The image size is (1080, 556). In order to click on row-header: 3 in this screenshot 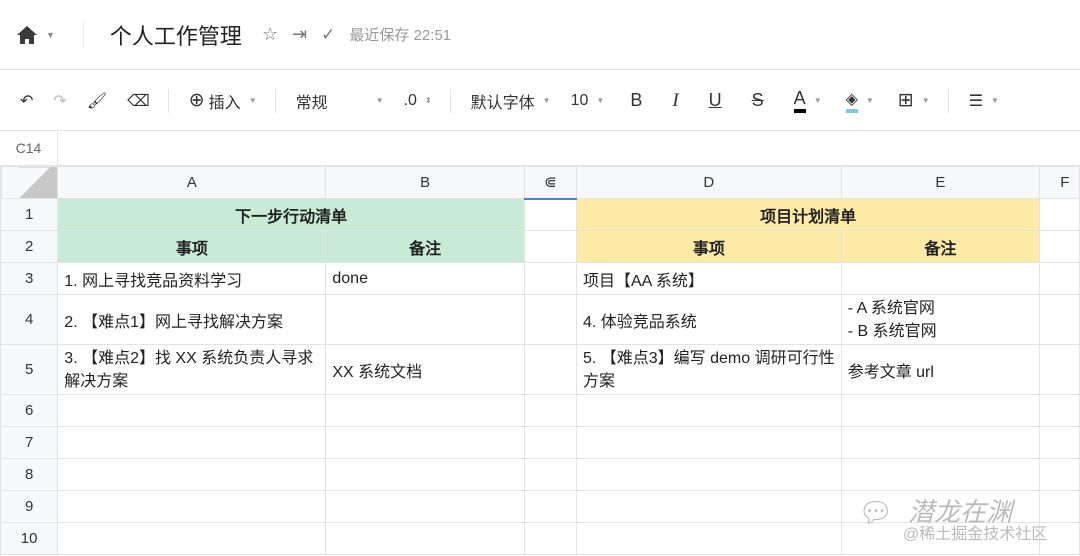, I will do `click(29, 278)`.